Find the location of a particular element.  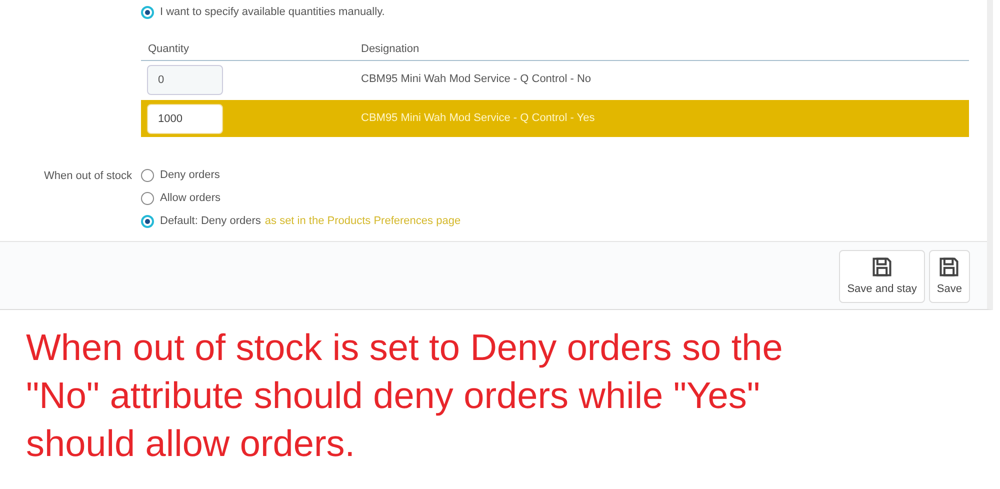

radio-label: Deny orders is located at coordinates (190, 175).